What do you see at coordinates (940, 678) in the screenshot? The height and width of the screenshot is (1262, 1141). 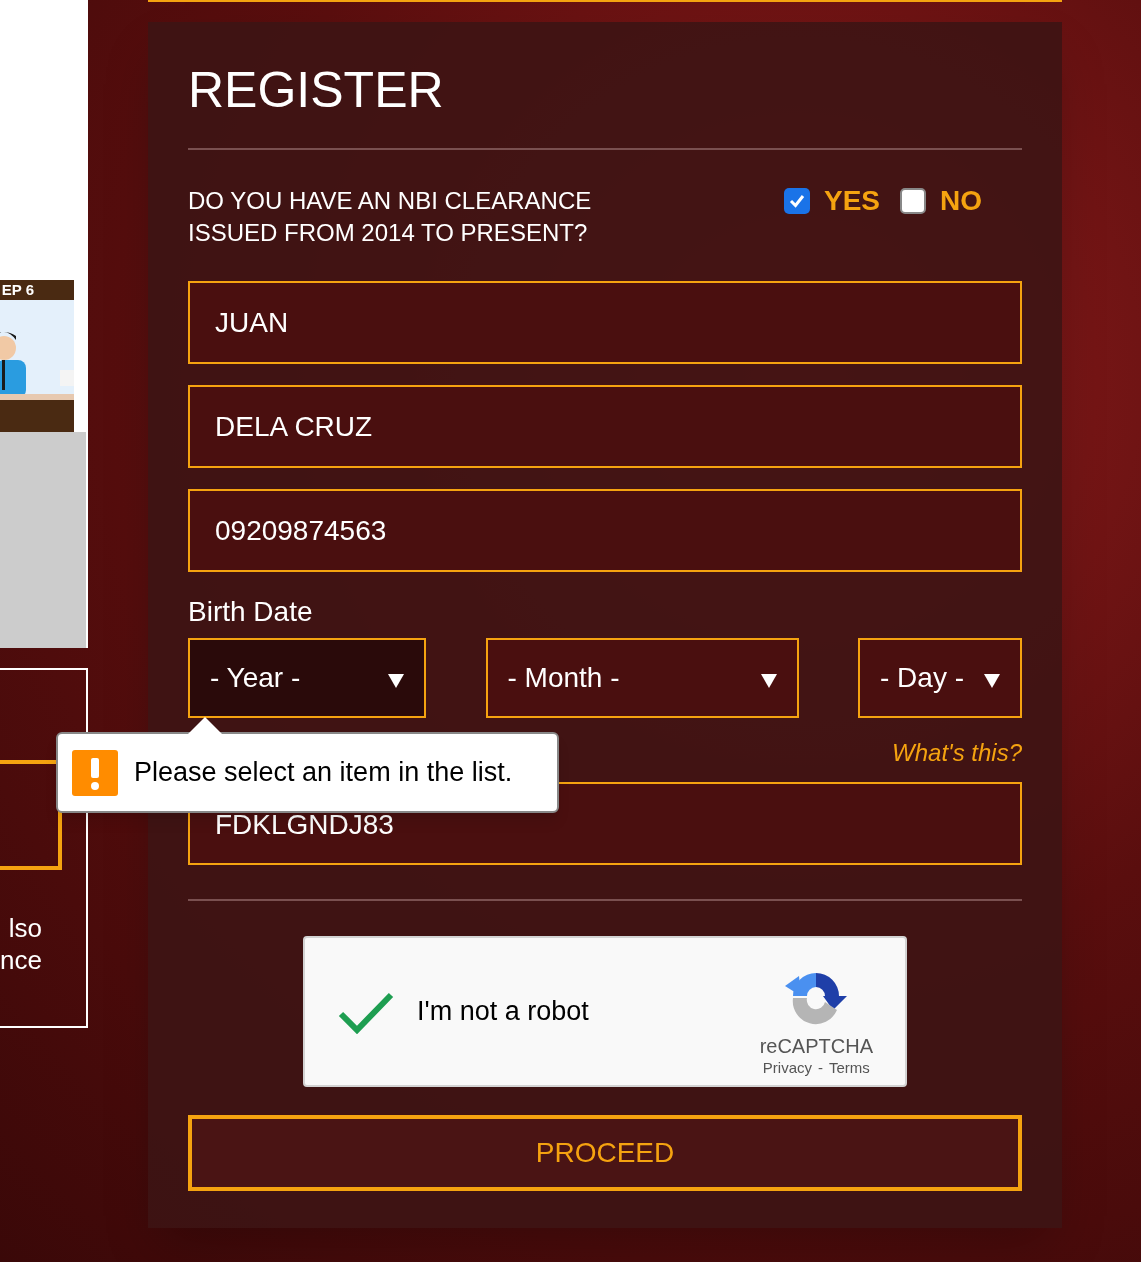 I see `select-field: - Day -` at bounding box center [940, 678].